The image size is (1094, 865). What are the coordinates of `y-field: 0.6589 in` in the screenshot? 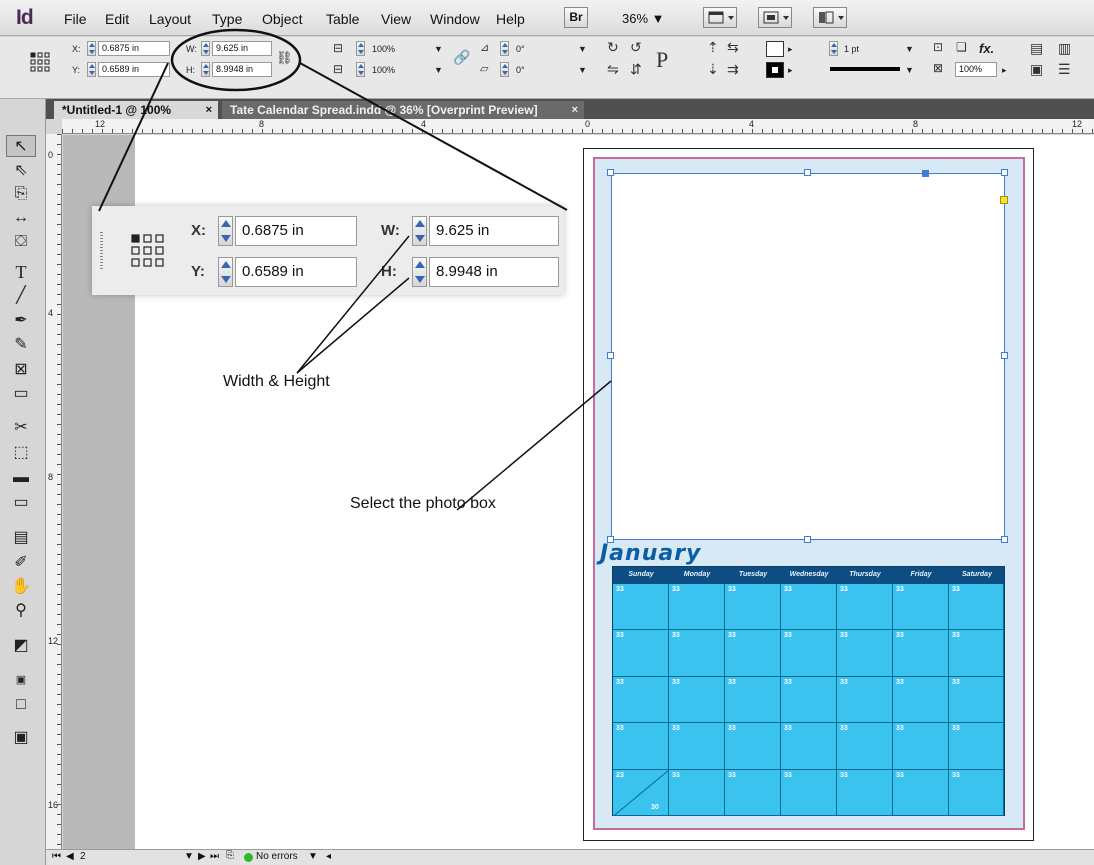 It's located at (134, 69).